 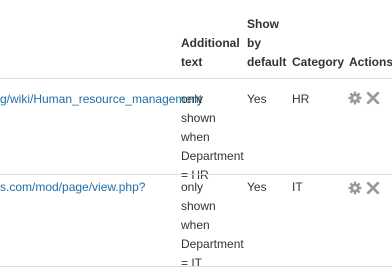 What do you see at coordinates (196, 78) in the screenshot?
I see `header-separator` at bounding box center [196, 78].